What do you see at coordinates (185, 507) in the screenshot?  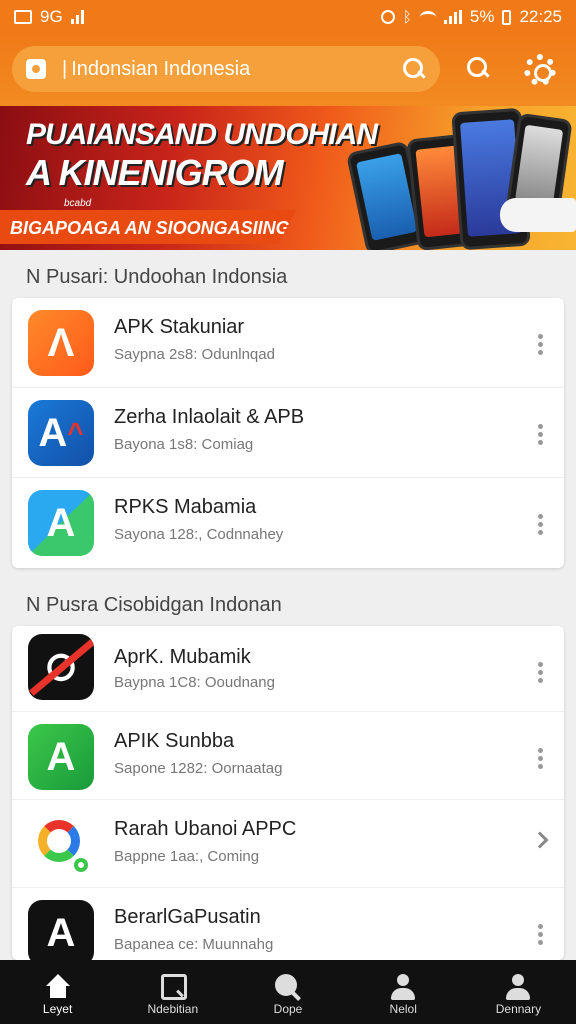 I see `app-name: RPKS Mabamia` at bounding box center [185, 507].